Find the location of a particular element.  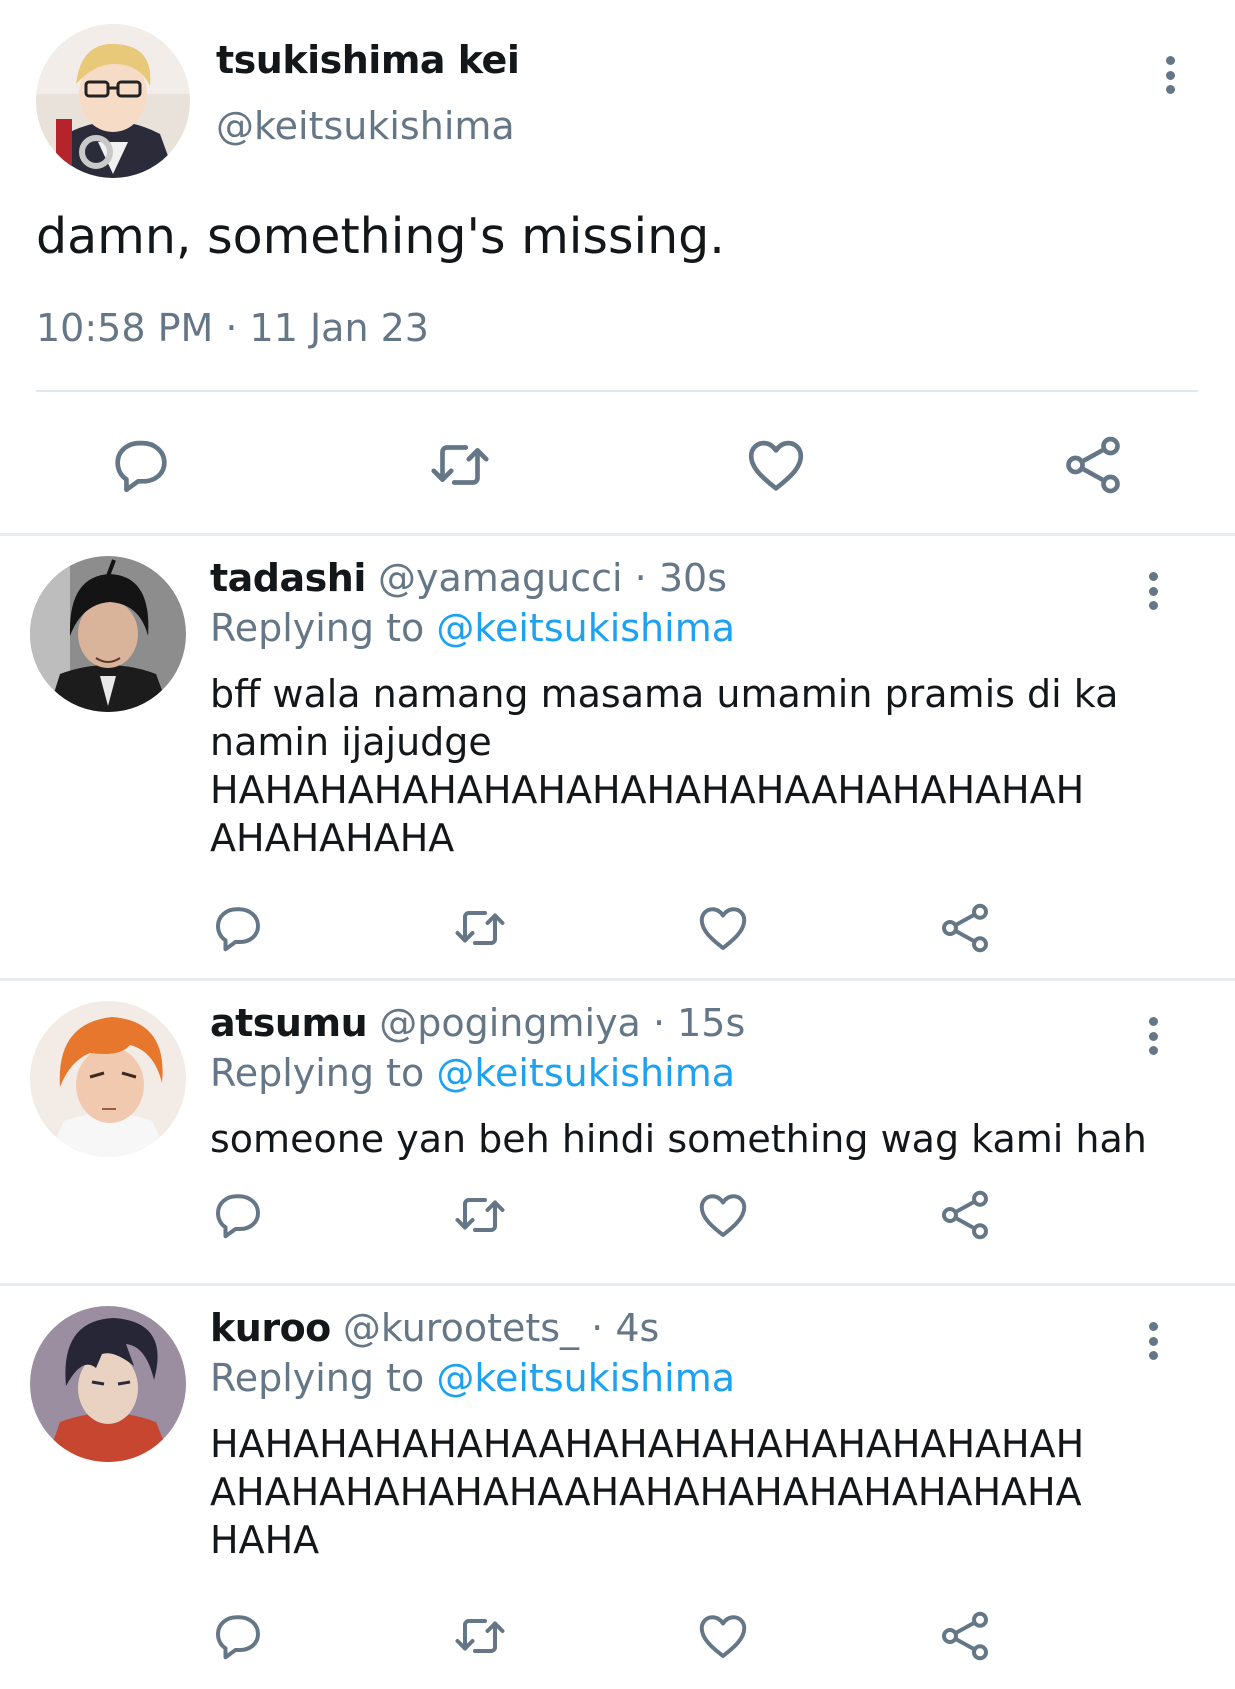

reply-text-line: AHAHAHAHA is located at coordinates (332, 838).